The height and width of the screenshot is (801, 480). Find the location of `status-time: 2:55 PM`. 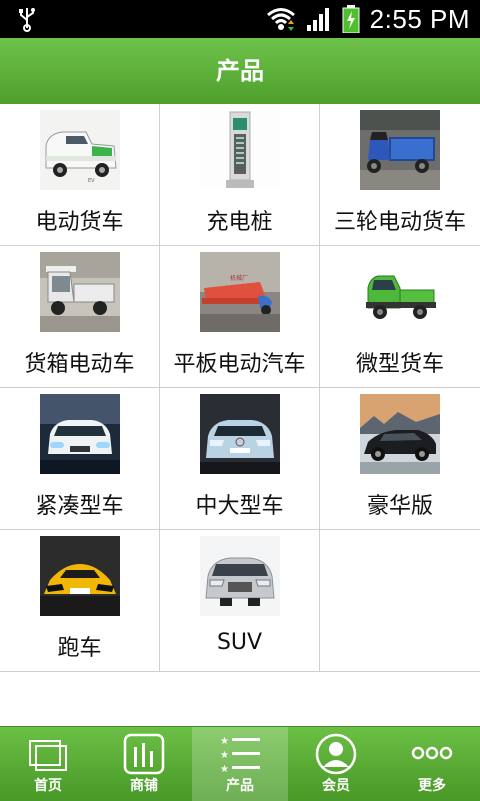

status-time: 2:55 PM is located at coordinates (419, 18).